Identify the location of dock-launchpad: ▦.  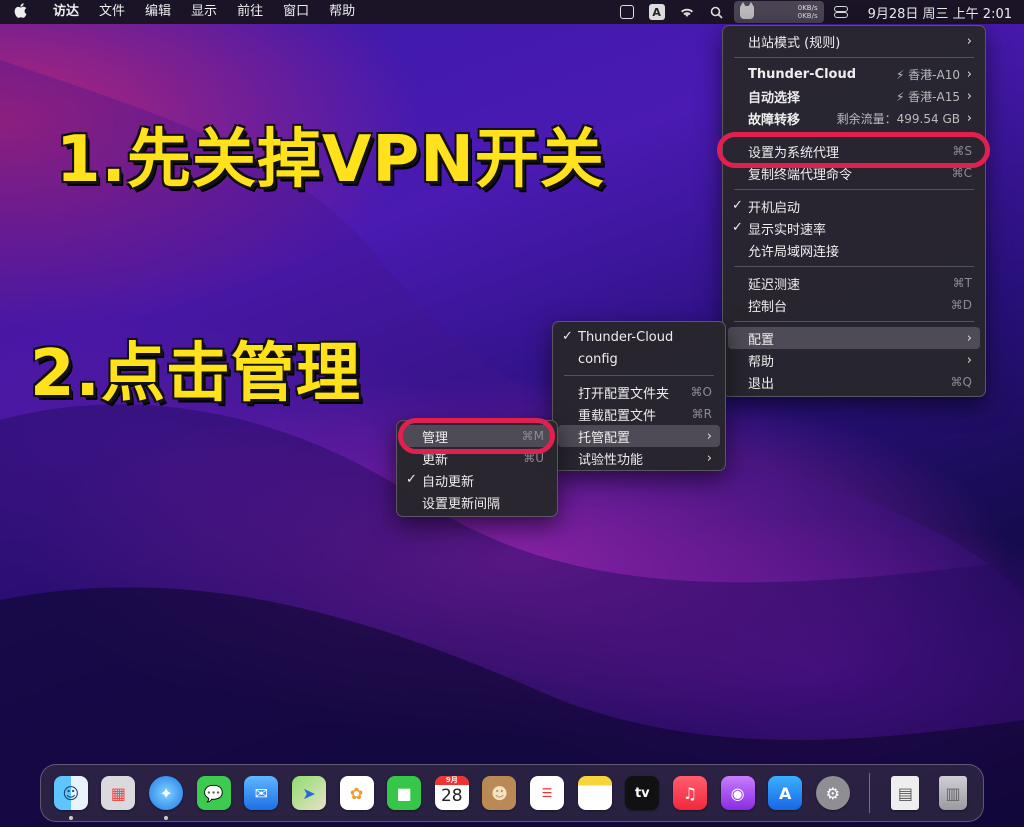
(119, 793).